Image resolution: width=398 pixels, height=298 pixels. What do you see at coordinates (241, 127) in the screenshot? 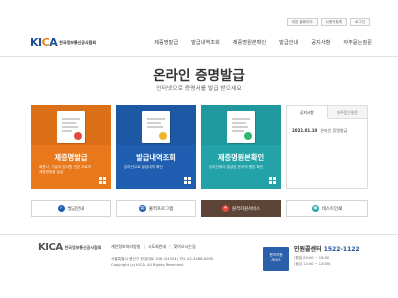
I see `verified-document-icon` at bounding box center [241, 127].